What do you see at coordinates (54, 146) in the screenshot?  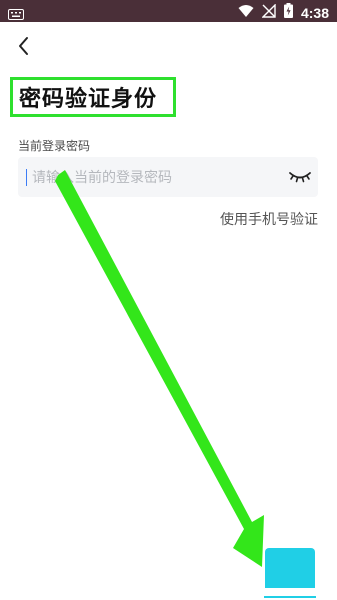 I see `password-field-label: 当前登录密码` at bounding box center [54, 146].